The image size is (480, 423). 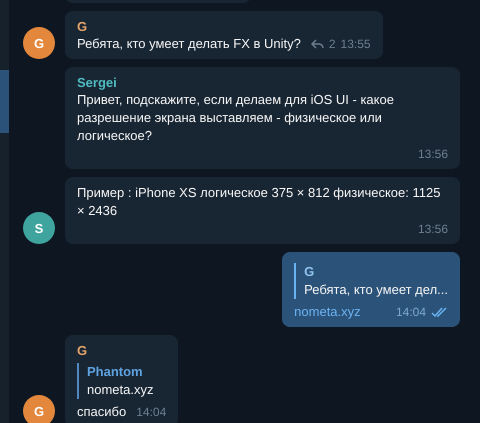 What do you see at coordinates (115, 372) in the screenshot?
I see `quote-author: Phantom` at bounding box center [115, 372].